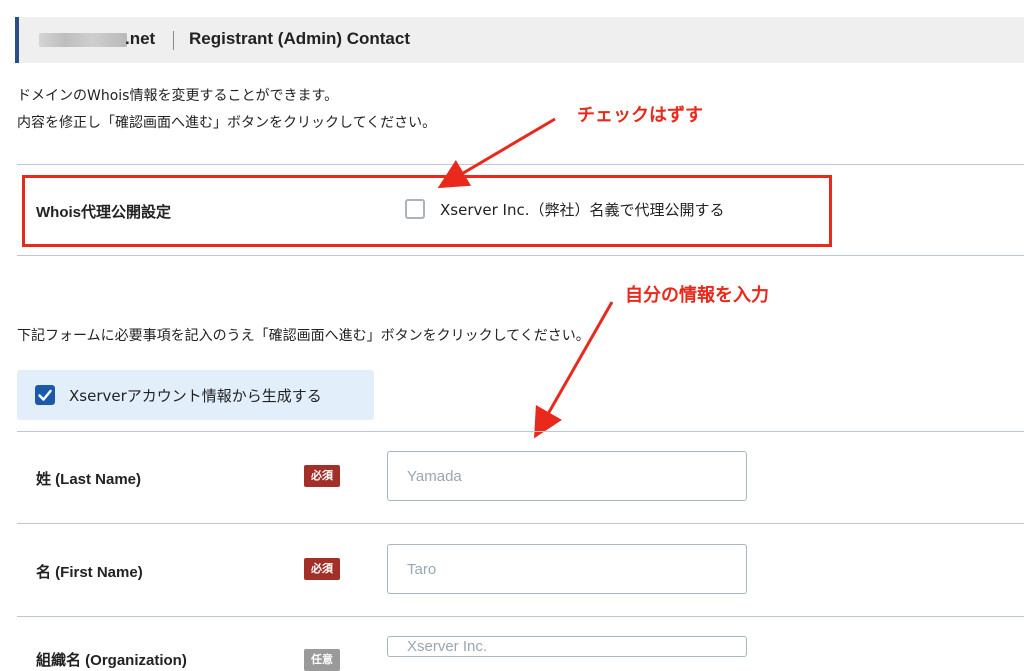 The image size is (1024, 671). What do you see at coordinates (567, 476) in the screenshot?
I see `last-name-input` at bounding box center [567, 476].